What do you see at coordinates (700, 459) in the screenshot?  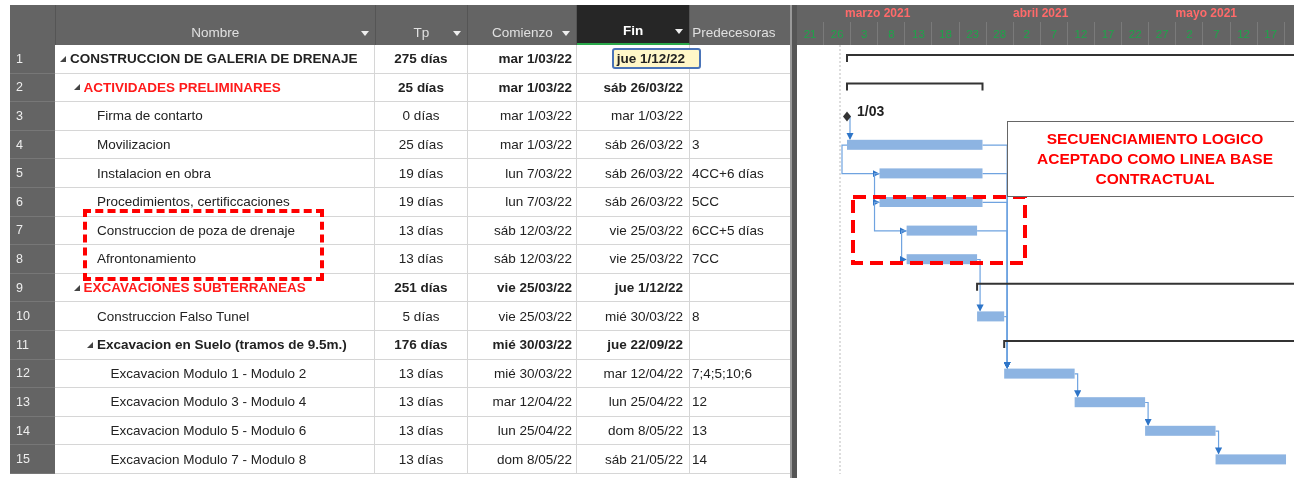 I see `predecessors-cell-text: 14` at bounding box center [700, 459].